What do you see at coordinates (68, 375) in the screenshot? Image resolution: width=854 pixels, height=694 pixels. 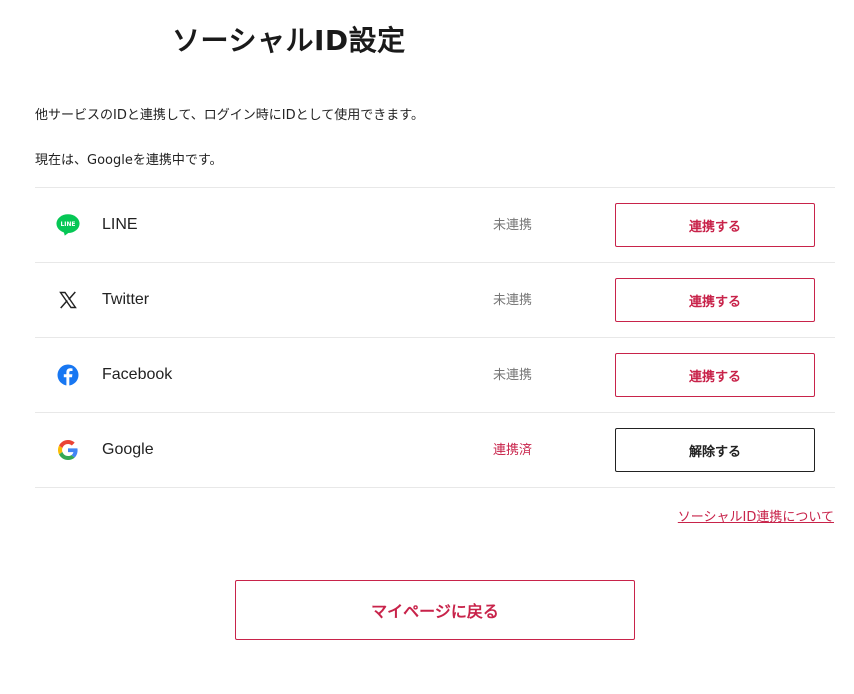 I see `facebook-icon` at bounding box center [68, 375].